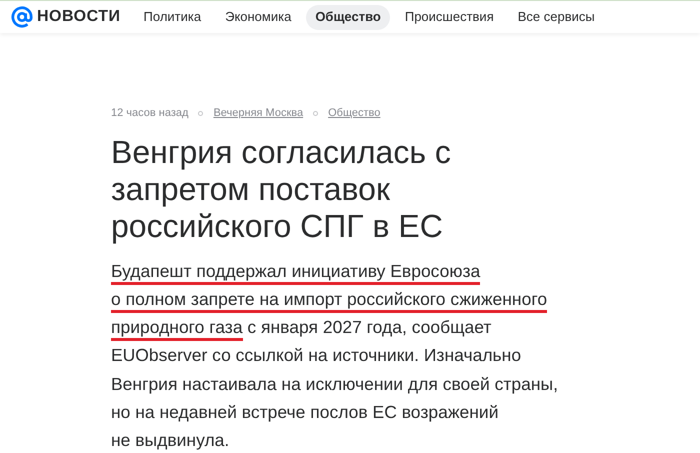 The height and width of the screenshot is (453, 700). What do you see at coordinates (281, 189) in the screenshot?
I see `article-title: Венгрия согласилась с запретом поставок российского СПГ в ЕС` at bounding box center [281, 189].